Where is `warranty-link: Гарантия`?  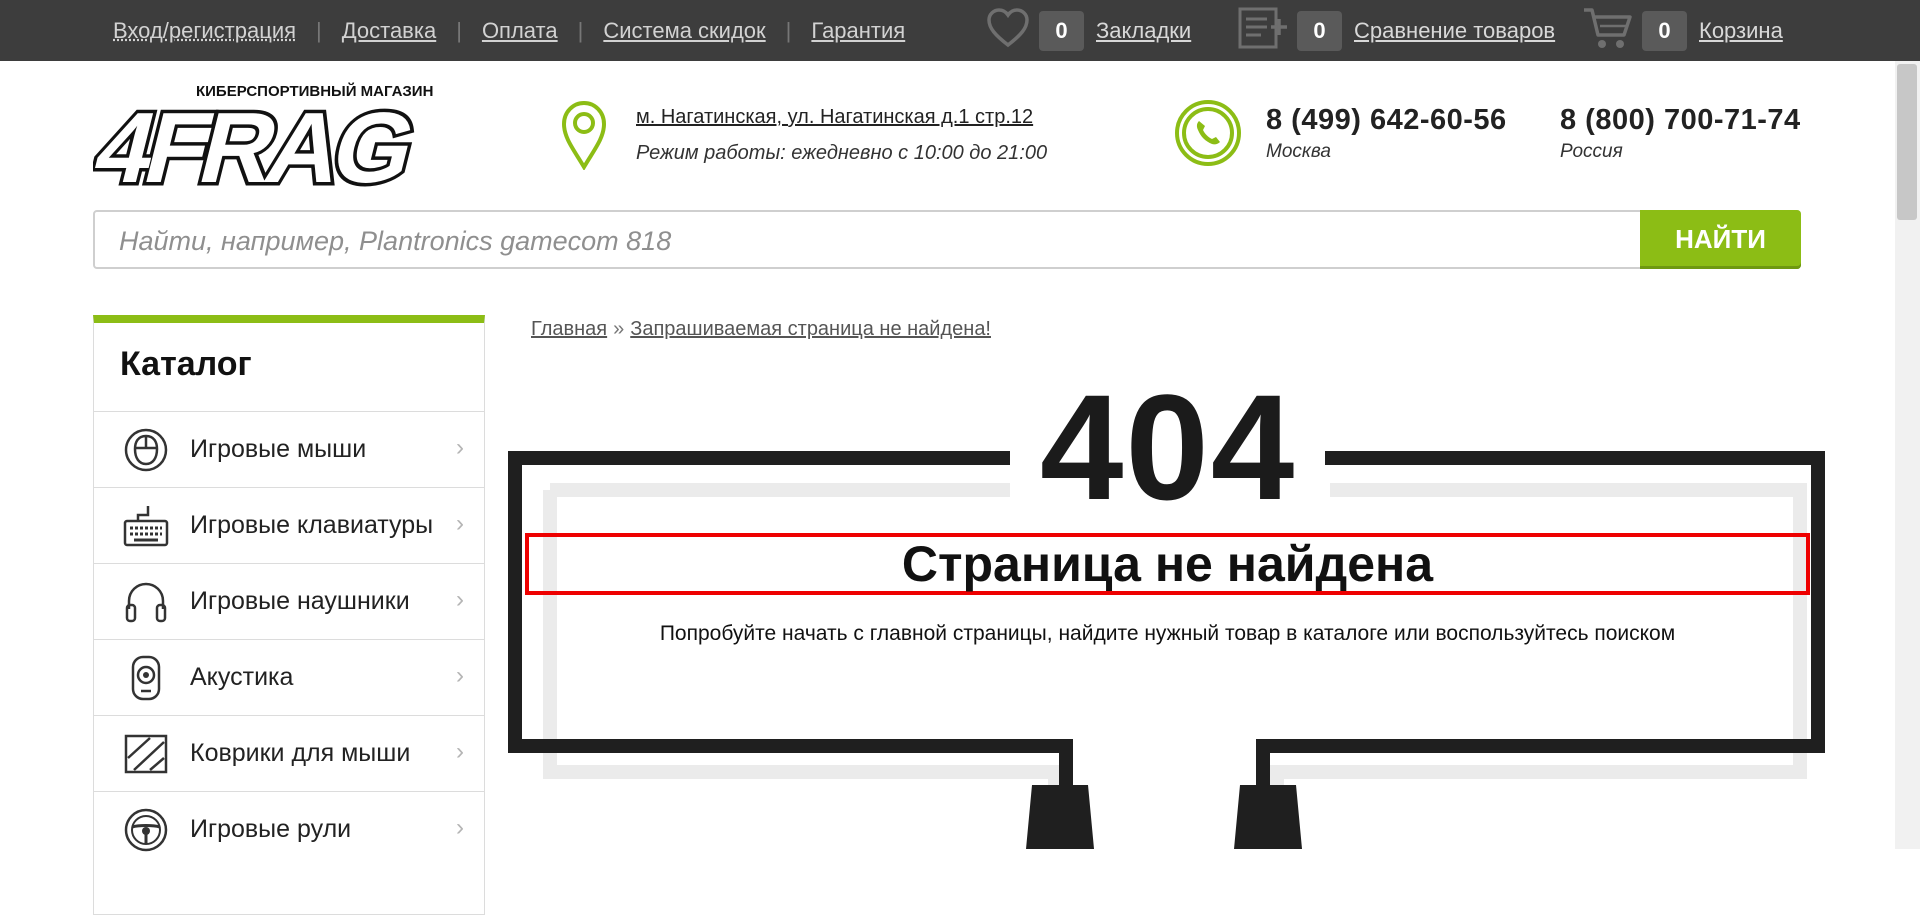 warranty-link: Гарантия is located at coordinates (858, 31).